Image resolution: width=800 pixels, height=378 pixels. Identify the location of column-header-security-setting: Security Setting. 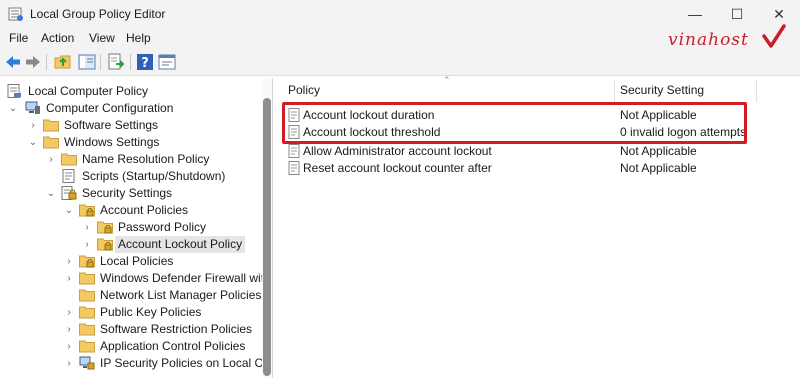
(662, 90).